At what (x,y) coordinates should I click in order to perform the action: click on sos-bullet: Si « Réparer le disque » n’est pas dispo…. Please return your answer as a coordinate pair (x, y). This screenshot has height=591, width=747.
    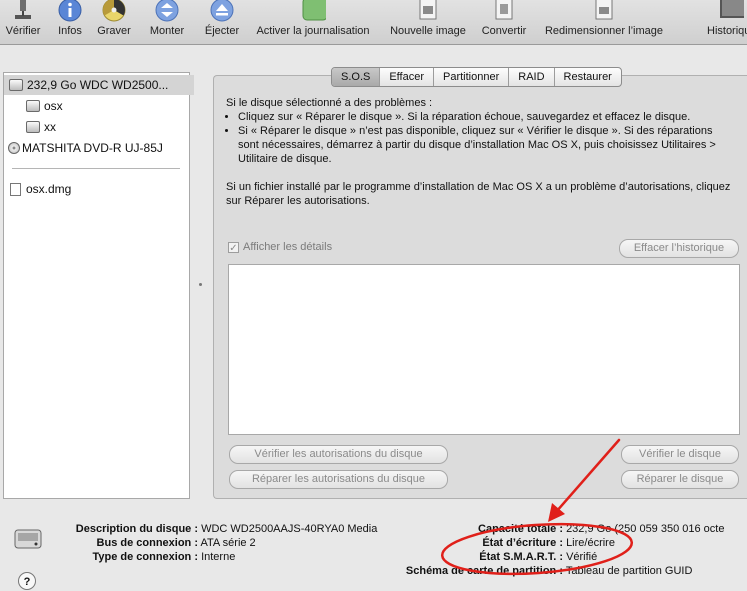
    Looking at the image, I should click on (484, 145).